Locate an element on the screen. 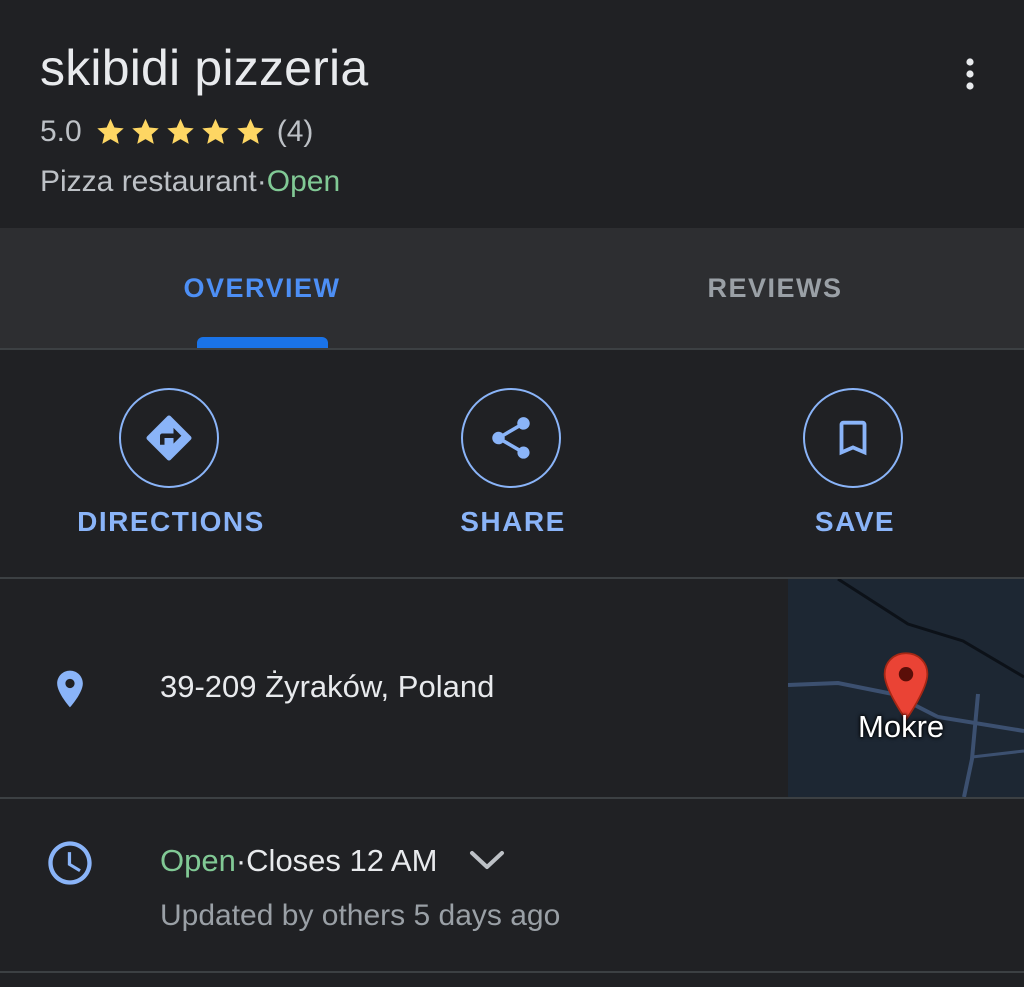 The image size is (1024, 987). share-button: SHARE is located at coordinates (513, 468).